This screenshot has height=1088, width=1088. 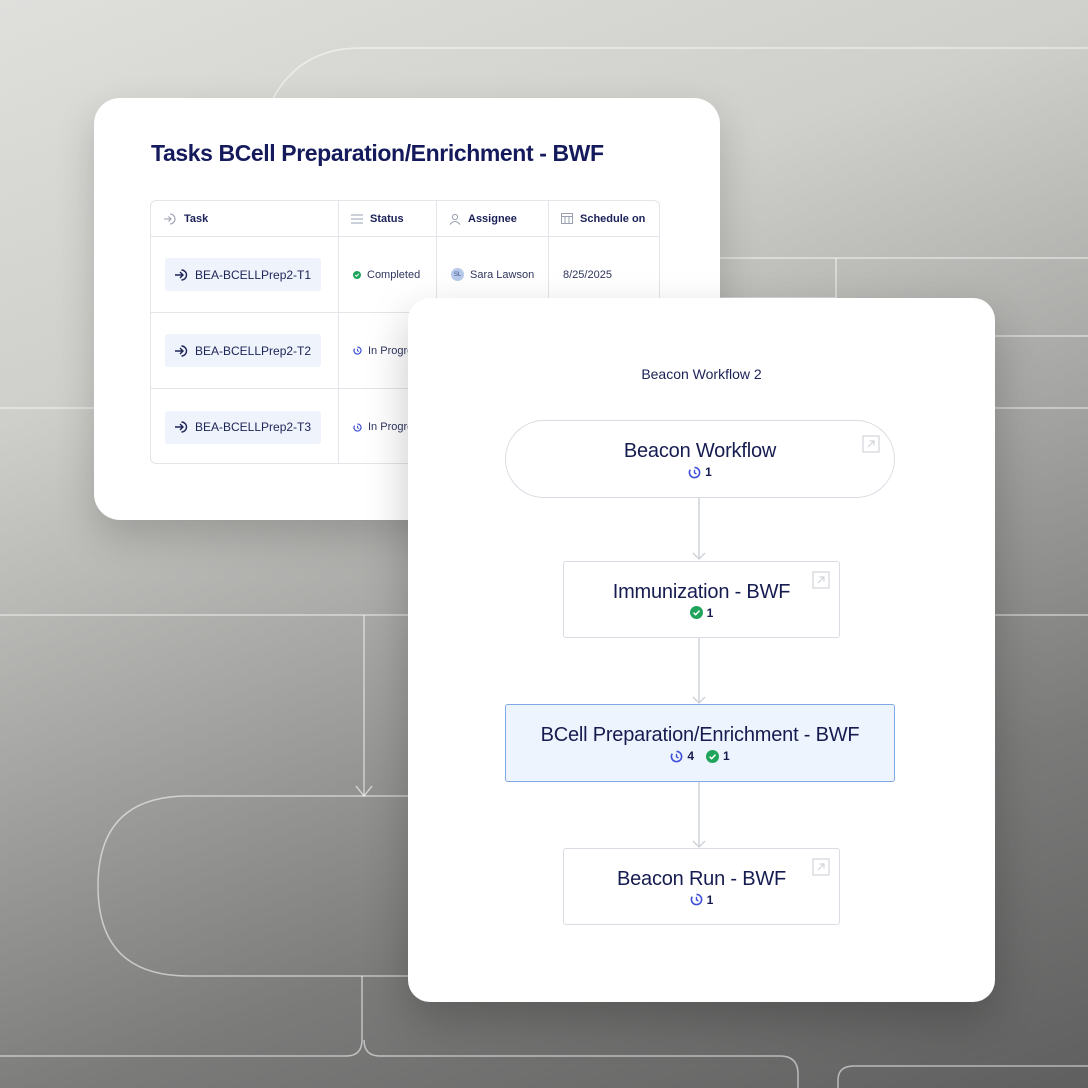 I want to click on table-row-task-cell: BEA-BCELLPrep2-T2, so click(x=245, y=351).